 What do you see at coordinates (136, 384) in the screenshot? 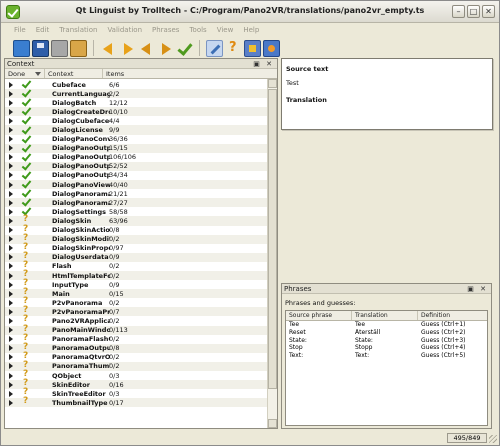
I see `context-row: SkinEditor 0/16` at bounding box center [136, 384].